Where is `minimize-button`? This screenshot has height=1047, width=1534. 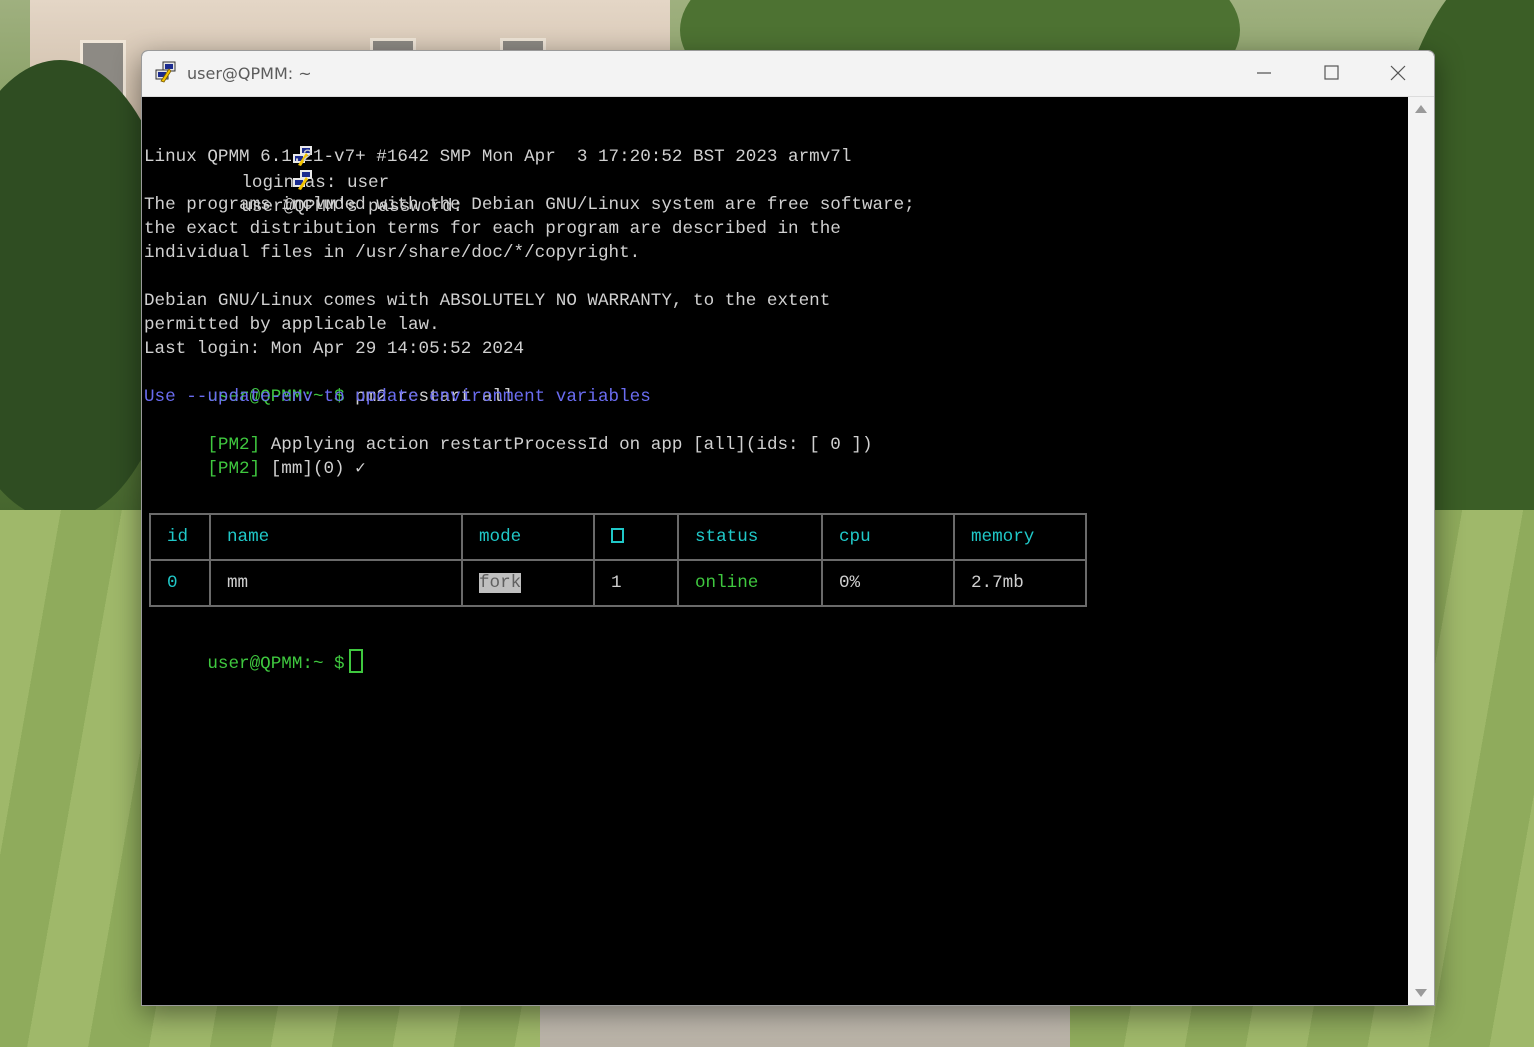 minimize-button is located at coordinates (1264, 73).